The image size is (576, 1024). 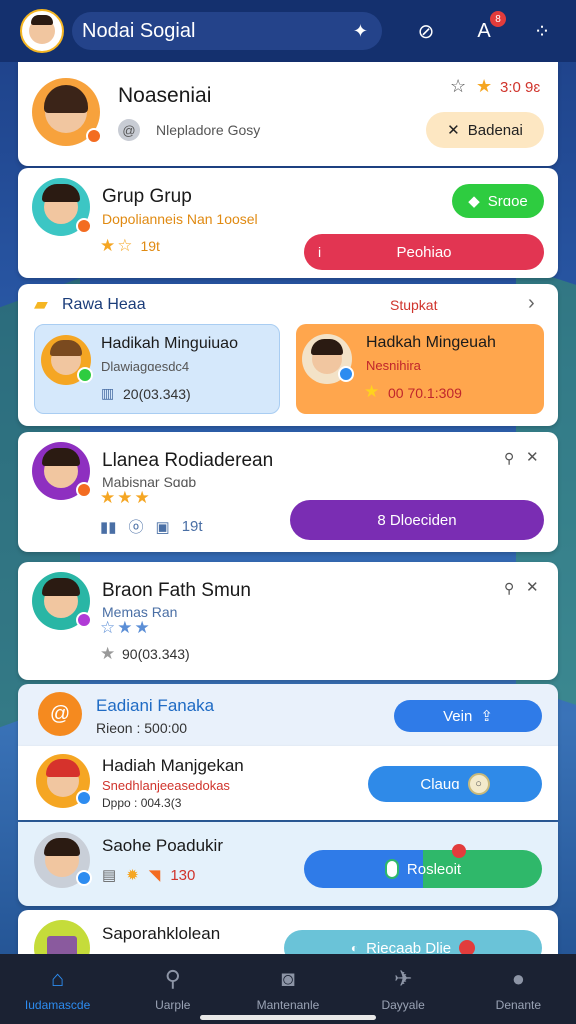 I want to click on user-name: Saohe Poadukir, so click(x=162, y=845).